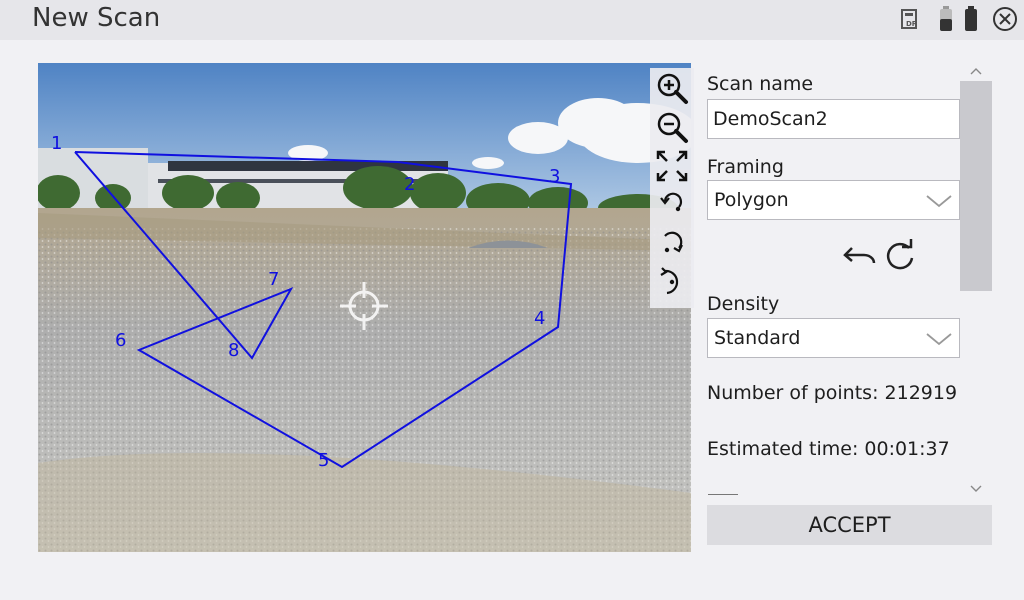 The height and width of the screenshot is (600, 1024). Describe the element at coordinates (323, 460) in the screenshot. I see `polygon-point-label: 5` at that location.